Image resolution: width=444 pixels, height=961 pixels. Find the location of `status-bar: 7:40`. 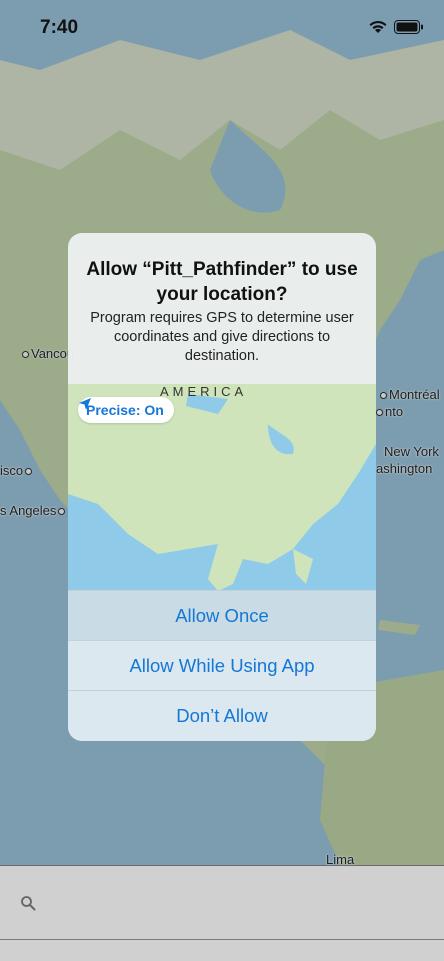

status-bar: 7:40 is located at coordinates (222, 28).